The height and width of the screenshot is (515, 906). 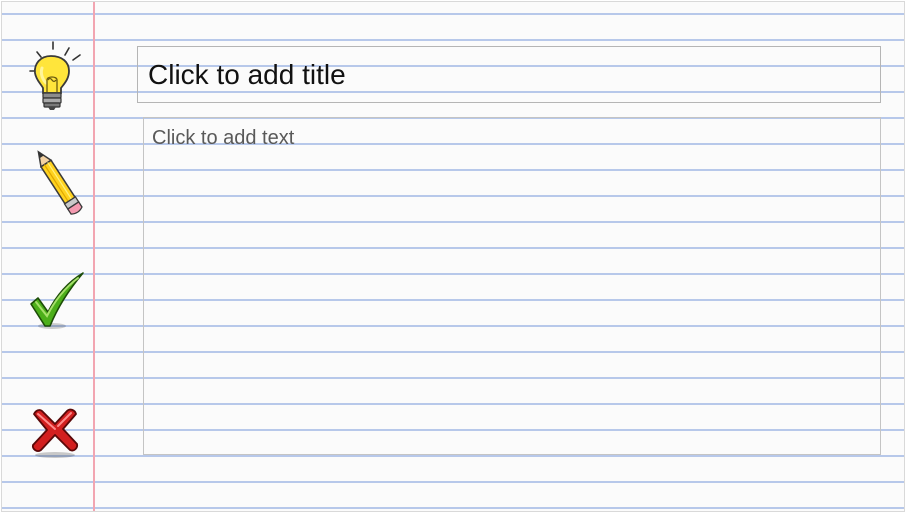 I want to click on title-placeholder: Click to add title, so click(x=509, y=74).